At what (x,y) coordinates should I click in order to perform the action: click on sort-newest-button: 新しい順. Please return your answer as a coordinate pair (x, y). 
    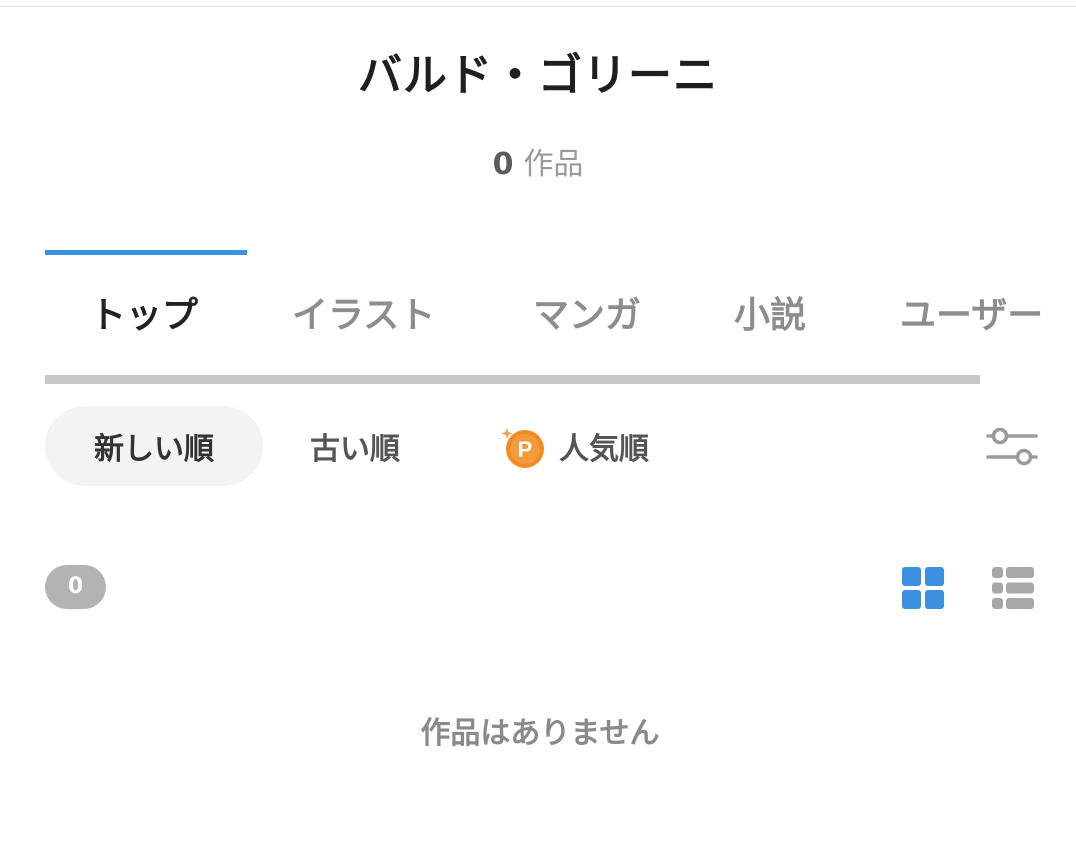
    Looking at the image, I should click on (154, 446).